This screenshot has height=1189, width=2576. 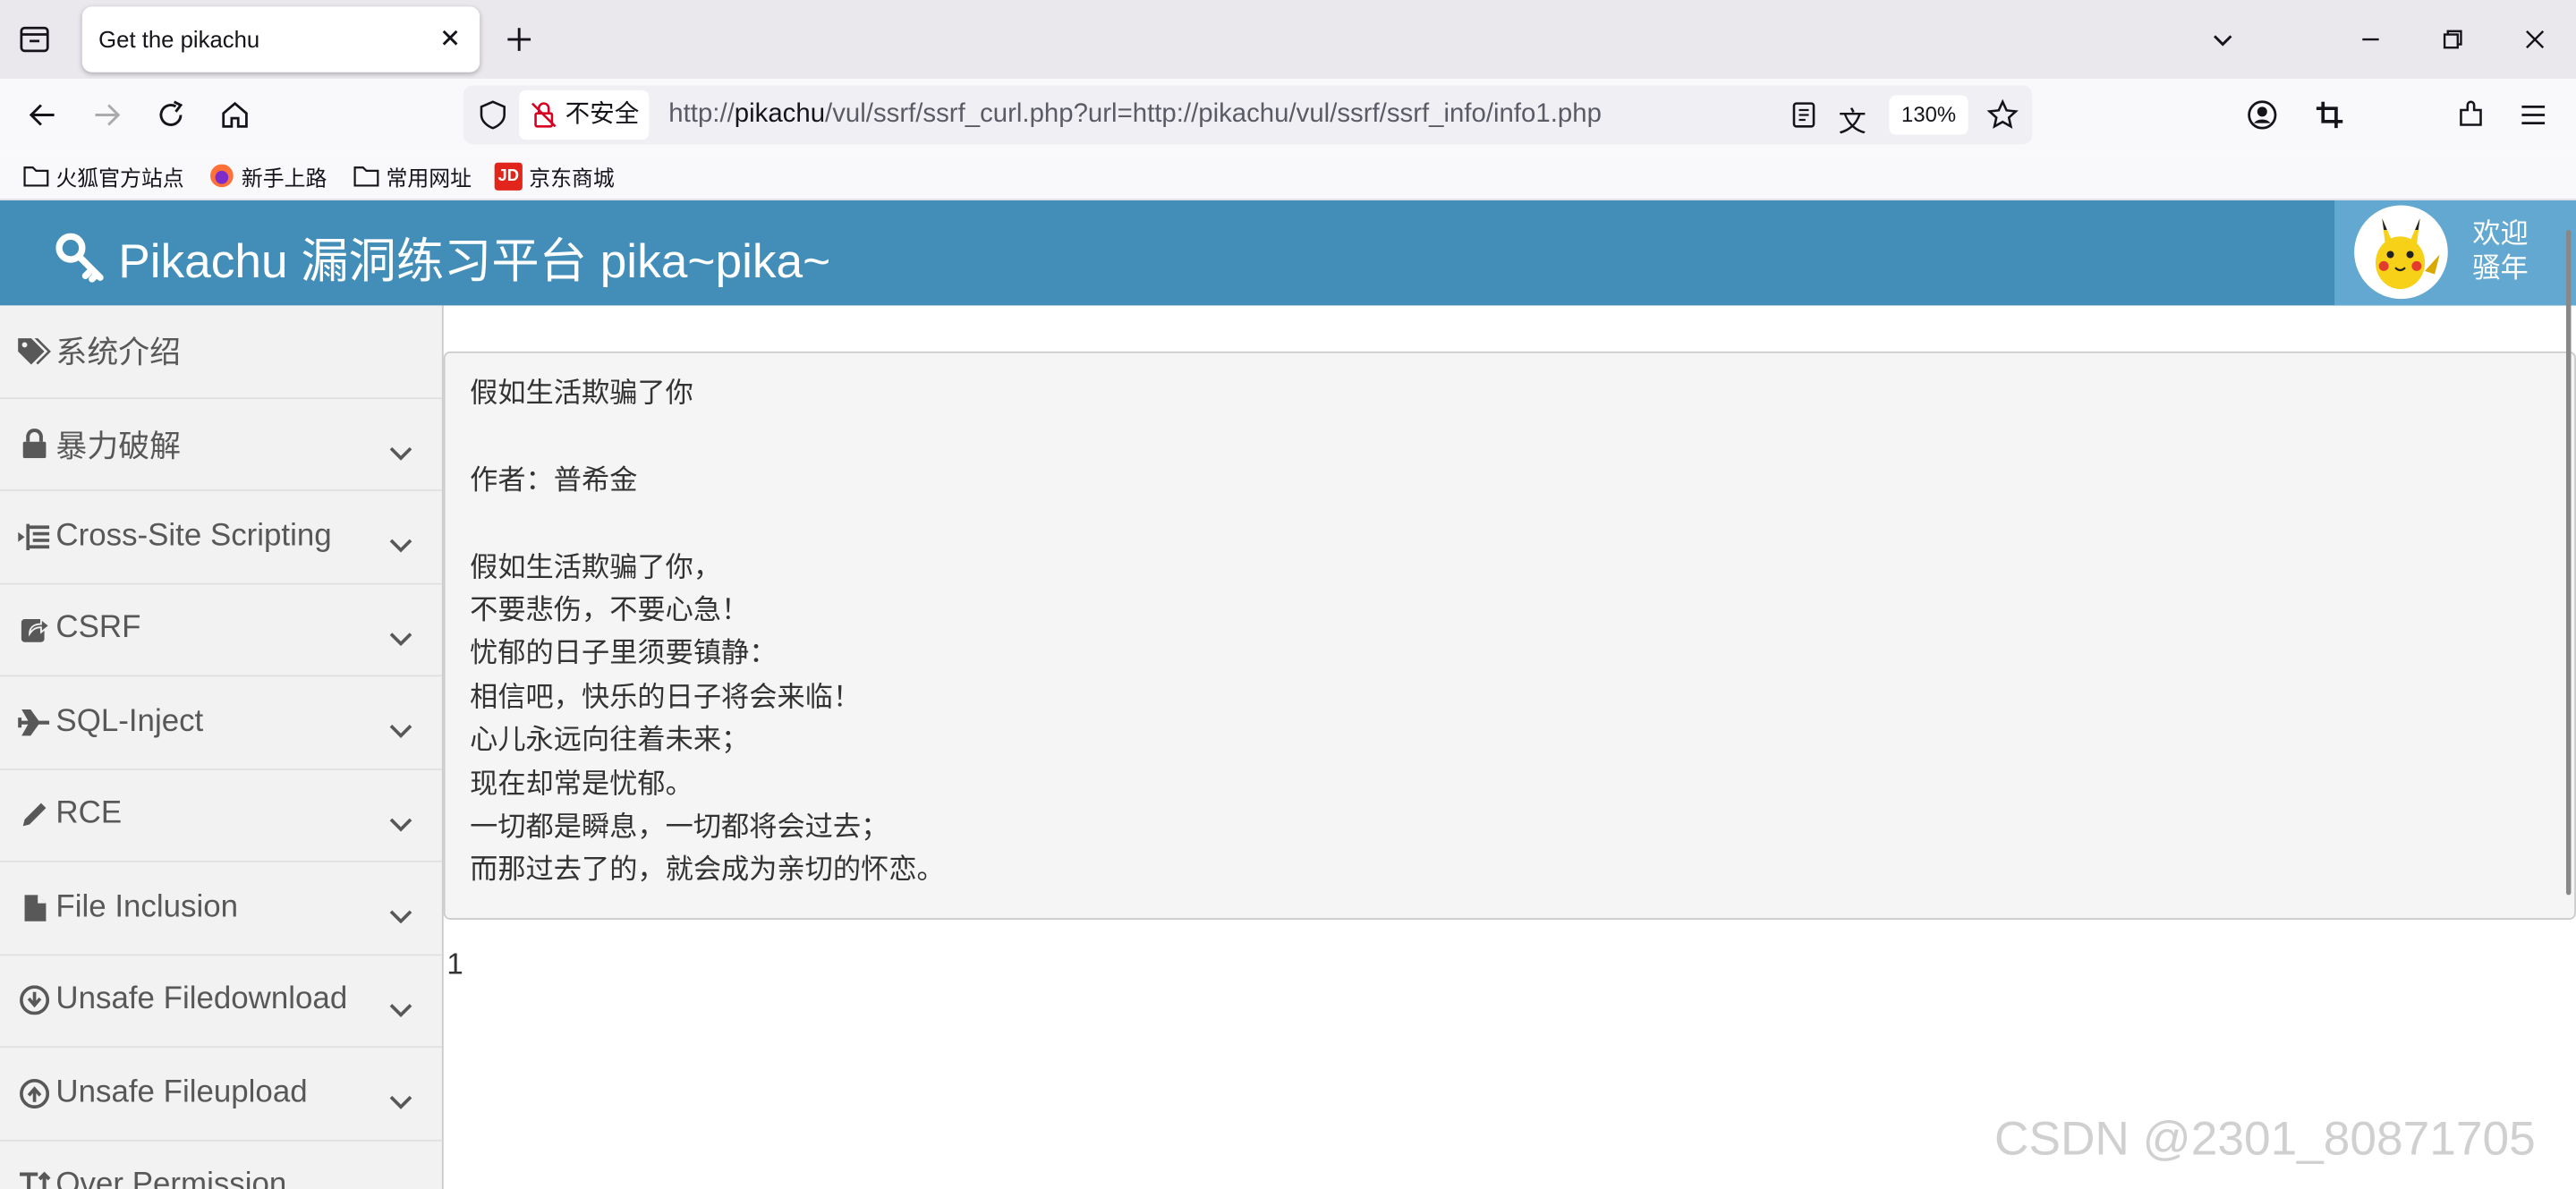 What do you see at coordinates (701, 114) in the screenshot?
I see `url-scheme: http://` at bounding box center [701, 114].